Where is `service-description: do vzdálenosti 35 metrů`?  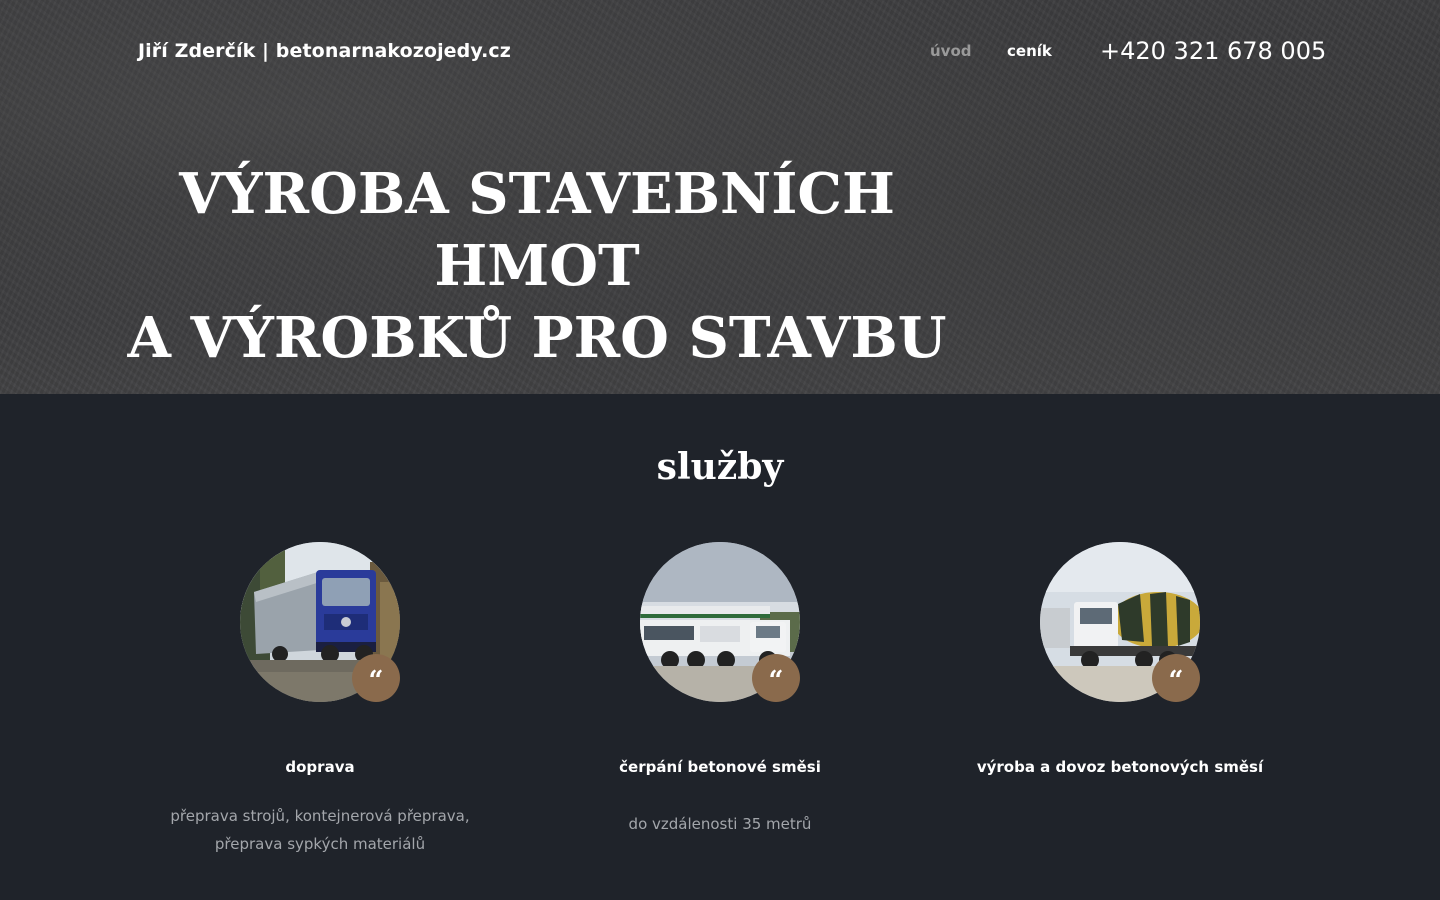
service-description: do vzdálenosti 35 metrů is located at coordinates (720, 824).